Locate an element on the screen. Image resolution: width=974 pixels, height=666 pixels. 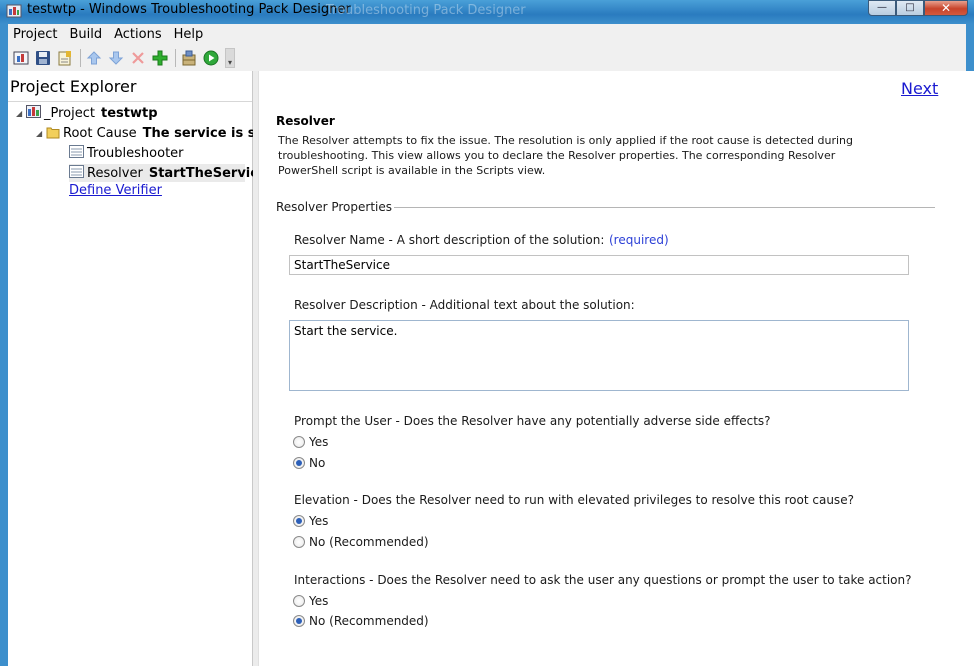
open-project-icon is located at coordinates (65, 58).